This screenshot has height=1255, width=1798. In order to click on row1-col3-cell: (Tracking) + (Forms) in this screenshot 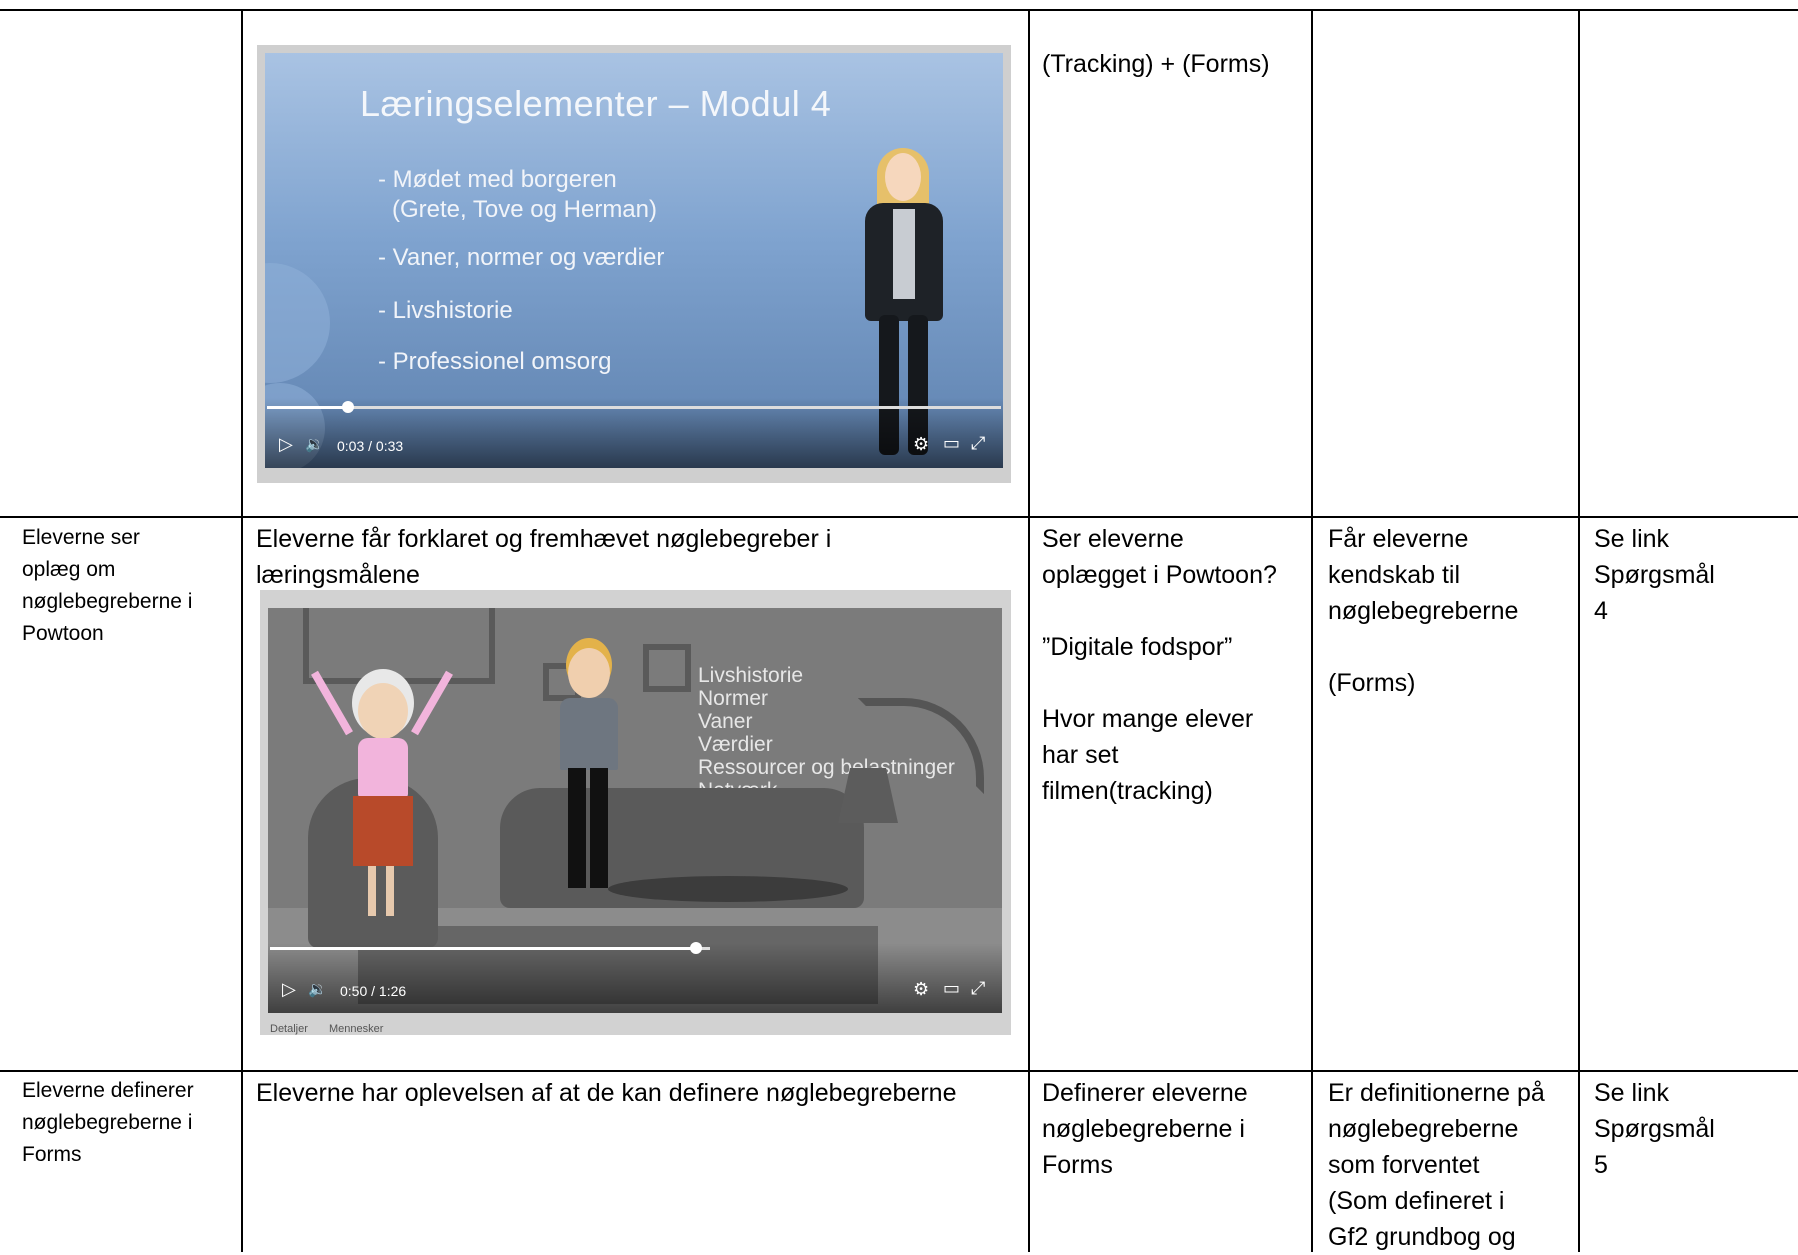, I will do `click(1173, 64)`.